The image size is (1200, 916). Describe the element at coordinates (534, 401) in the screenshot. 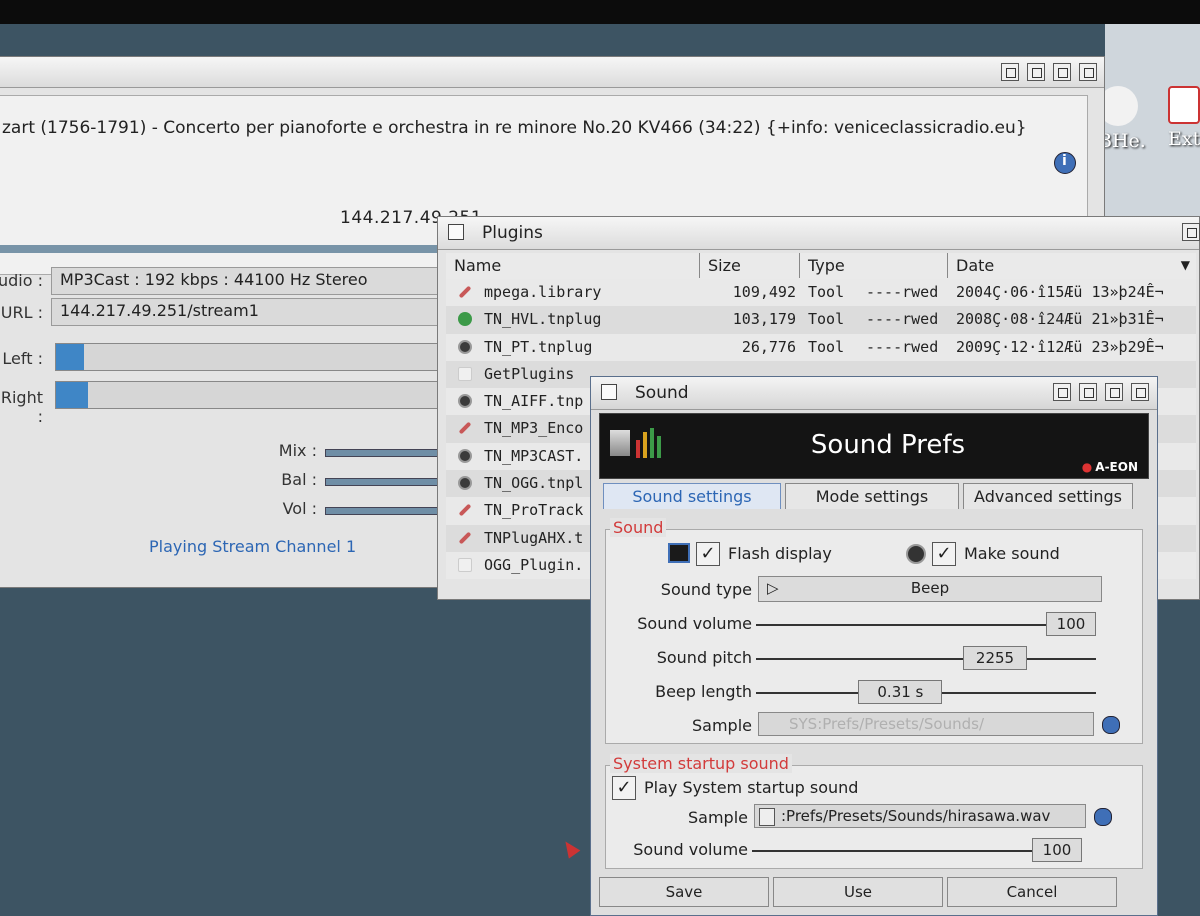

I see `plugin-name: TN_AIFF.tnp` at that location.